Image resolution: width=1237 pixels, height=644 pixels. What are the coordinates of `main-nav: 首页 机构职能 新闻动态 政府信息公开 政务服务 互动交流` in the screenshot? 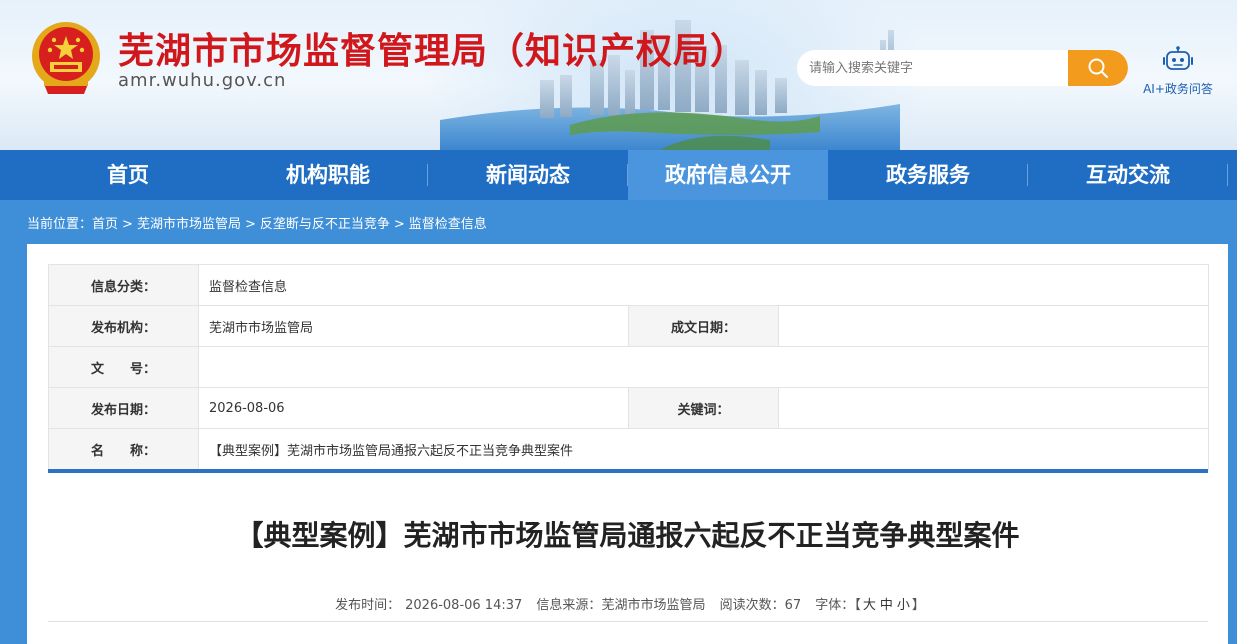 It's located at (618, 175).